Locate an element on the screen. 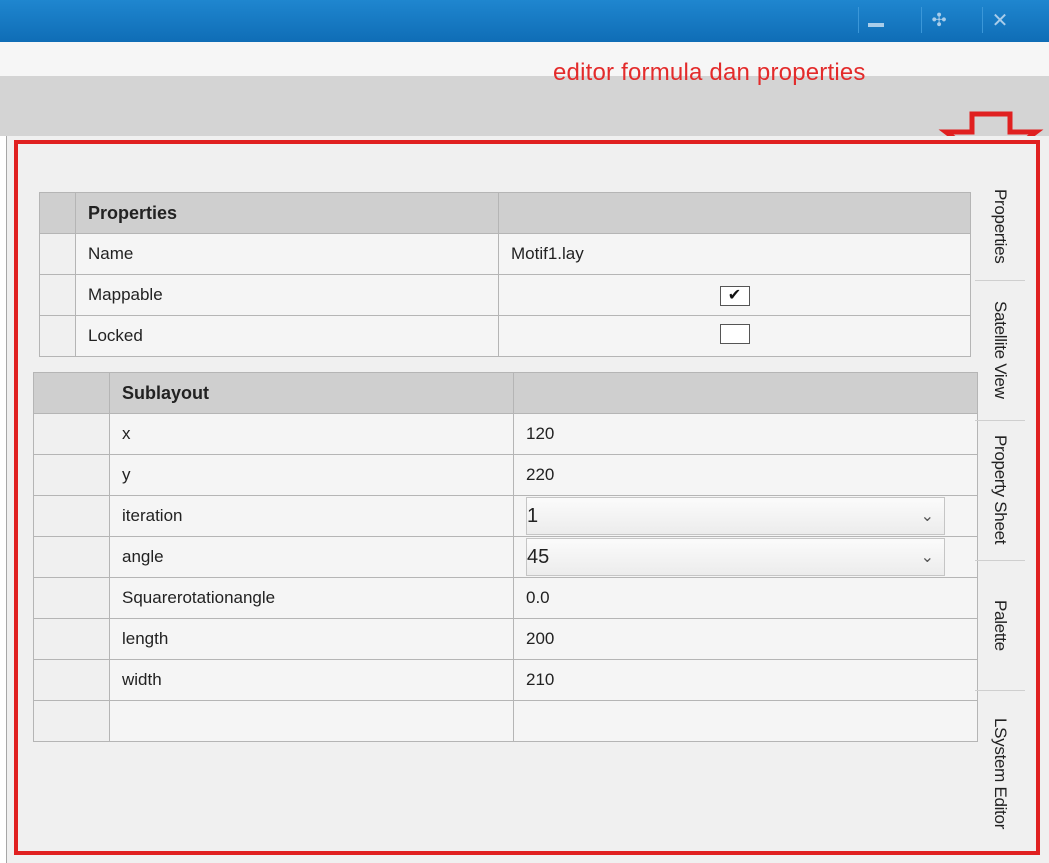 The width and height of the screenshot is (1049, 863). maximize-button: ✣ is located at coordinates (938, 20).